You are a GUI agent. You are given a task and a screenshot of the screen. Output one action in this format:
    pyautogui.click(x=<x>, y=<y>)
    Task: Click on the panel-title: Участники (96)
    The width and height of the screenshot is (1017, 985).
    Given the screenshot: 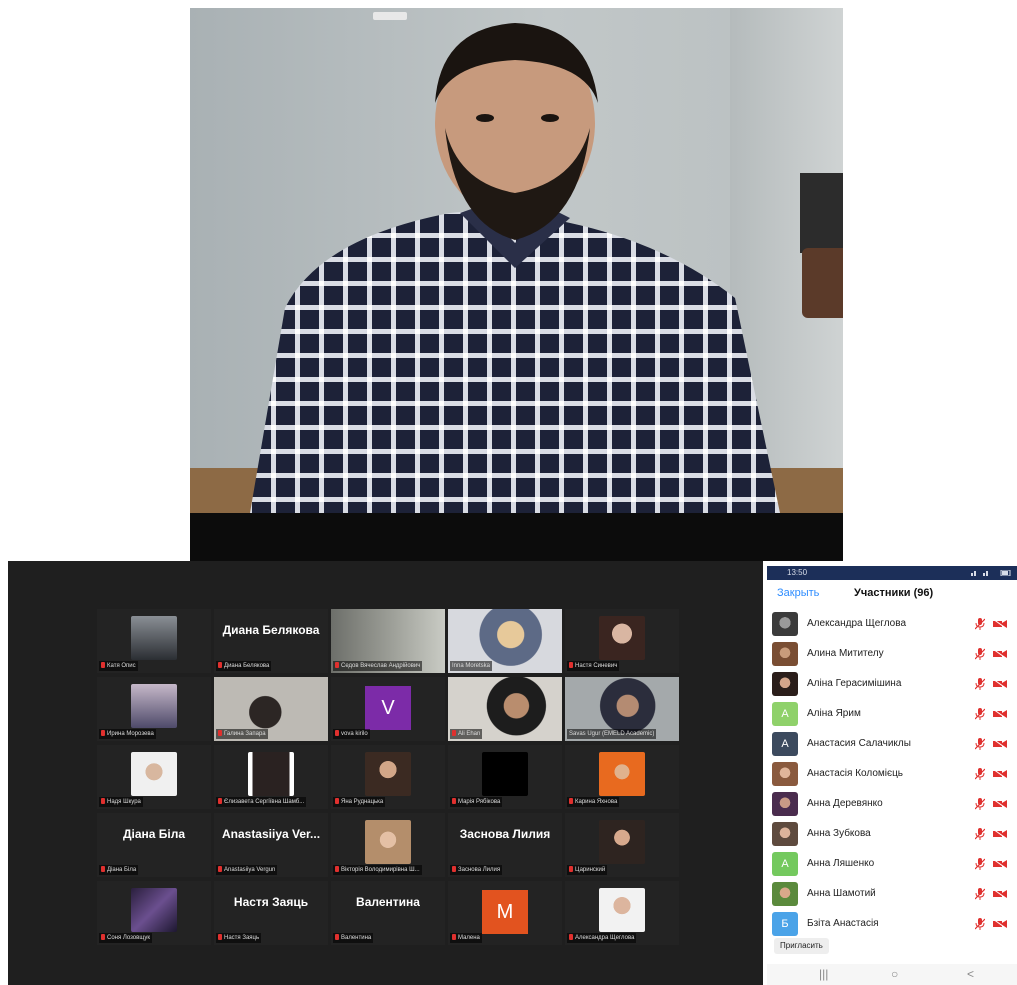 What is the action you would take?
    pyautogui.click(x=894, y=593)
    